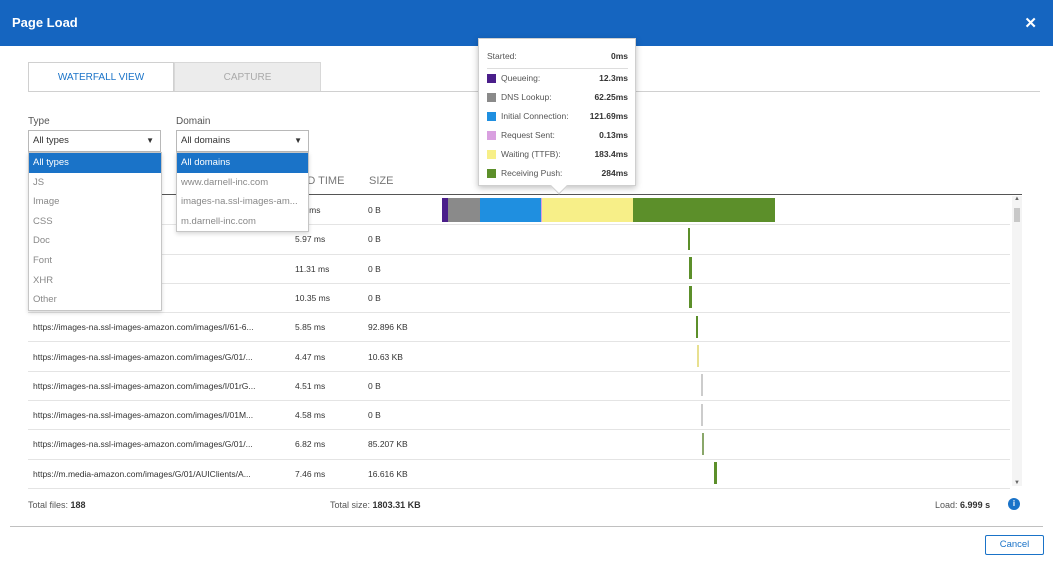 The image size is (1053, 565). I want to click on row-load-time: 4.58 ms, so click(310, 415).